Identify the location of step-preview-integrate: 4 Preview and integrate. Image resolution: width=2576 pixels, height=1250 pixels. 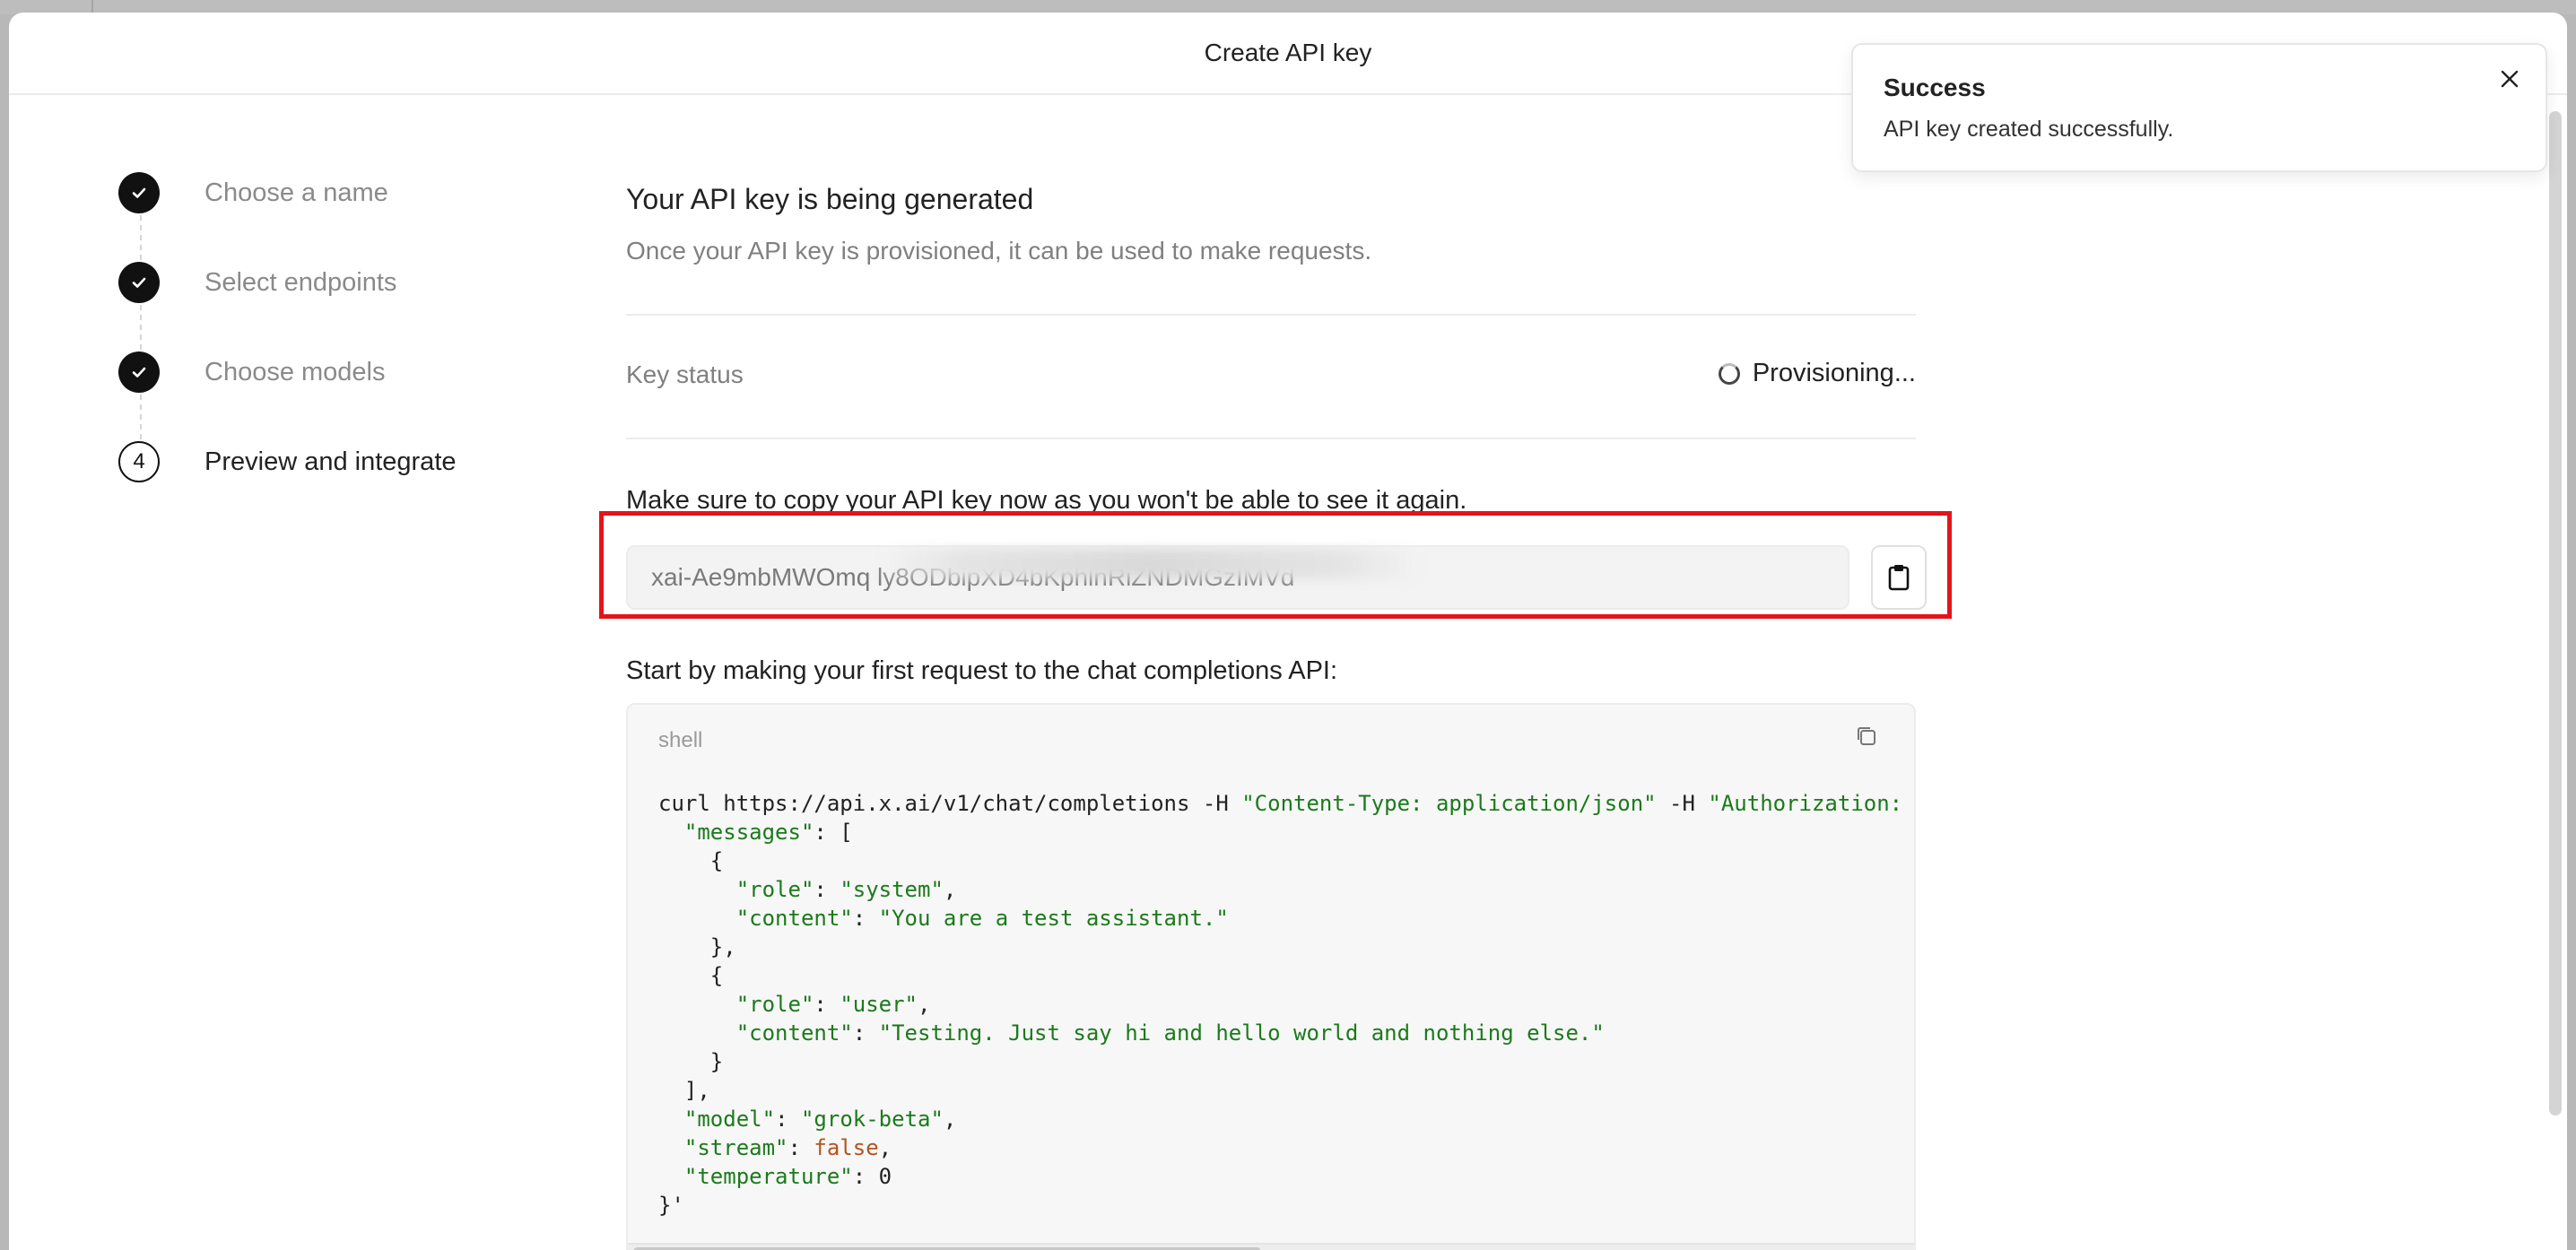
(342, 461).